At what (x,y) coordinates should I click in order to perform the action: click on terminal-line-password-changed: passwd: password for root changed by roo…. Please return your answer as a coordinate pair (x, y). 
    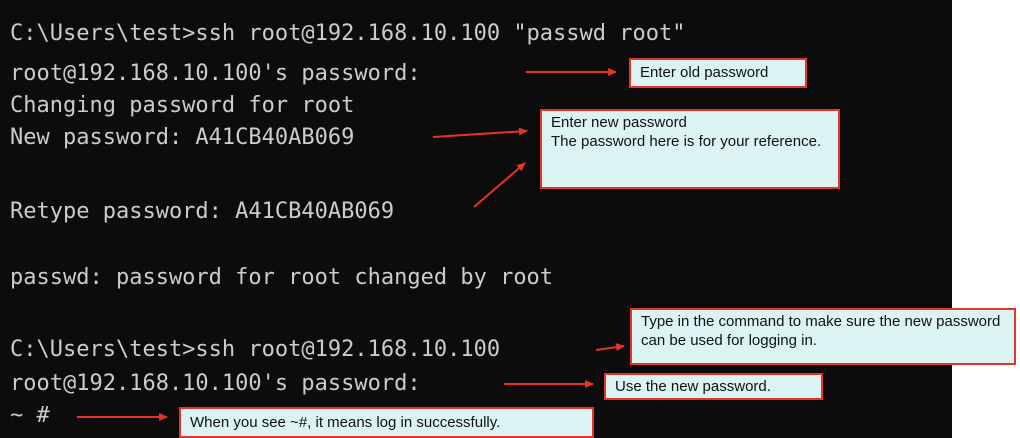
    Looking at the image, I should click on (282, 277).